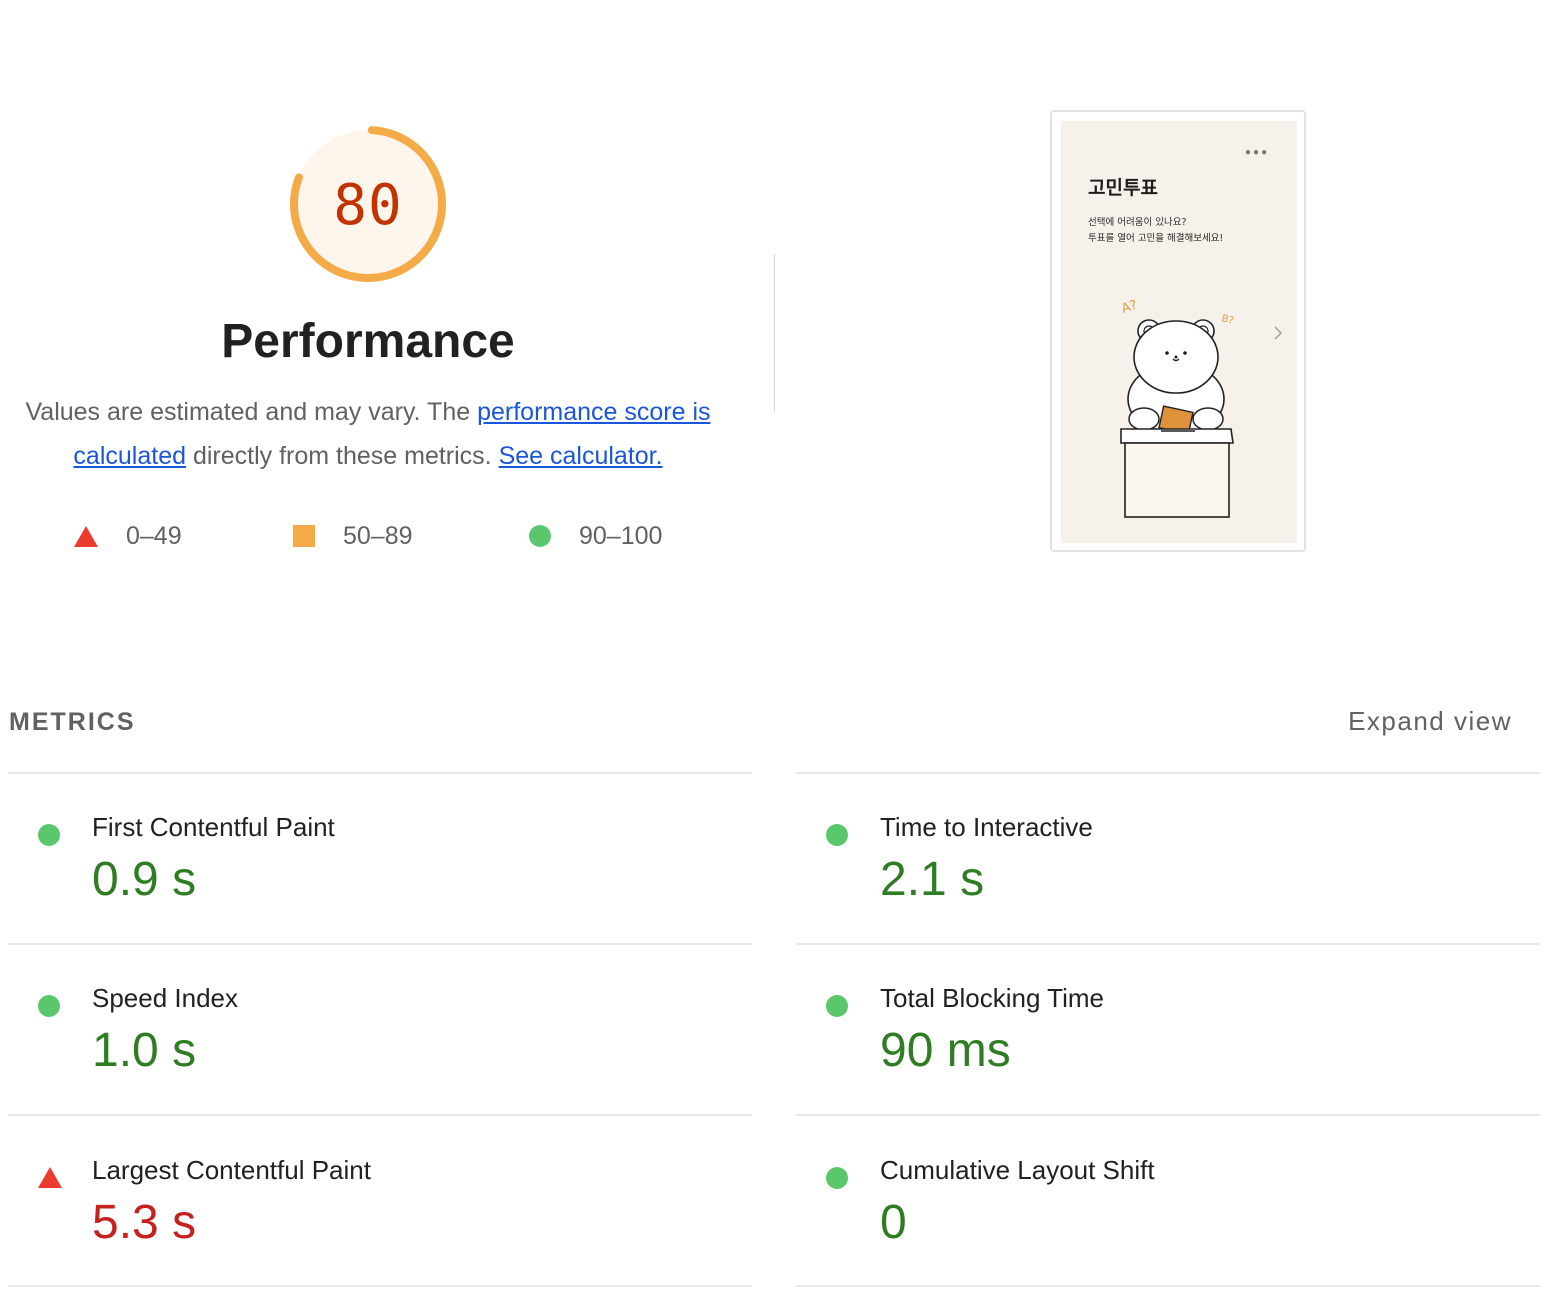 Image resolution: width=1564 pixels, height=1296 pixels. What do you see at coordinates (72, 722) in the screenshot?
I see `metrics-header: METRICS` at bounding box center [72, 722].